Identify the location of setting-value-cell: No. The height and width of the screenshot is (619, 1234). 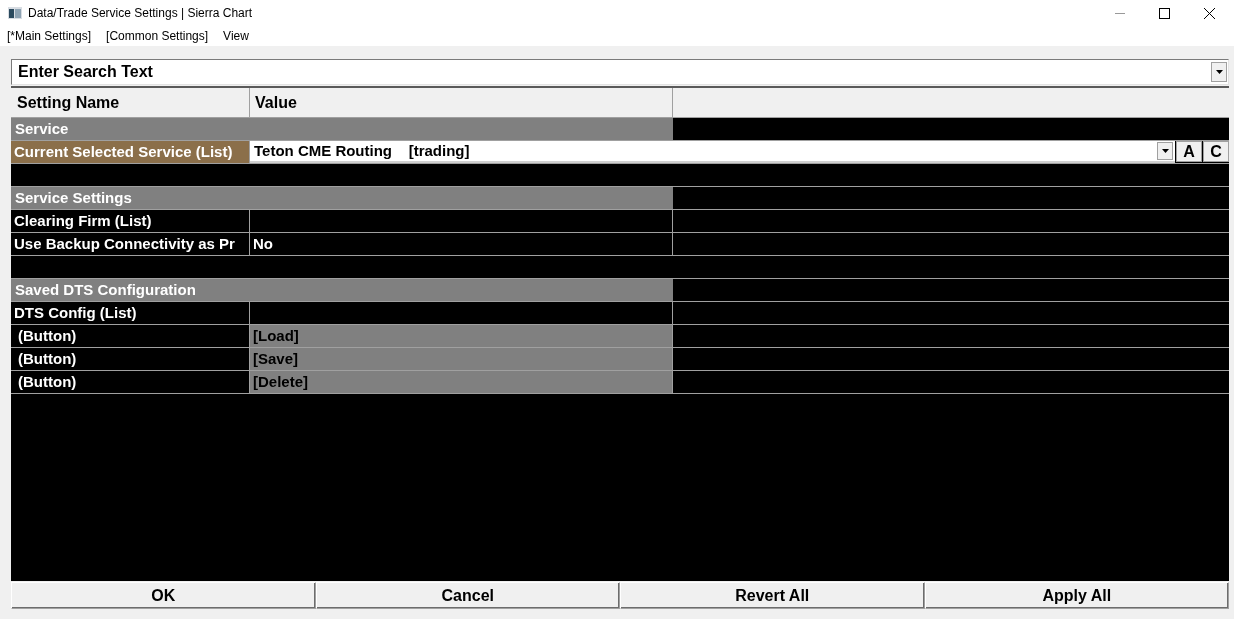
(461, 244).